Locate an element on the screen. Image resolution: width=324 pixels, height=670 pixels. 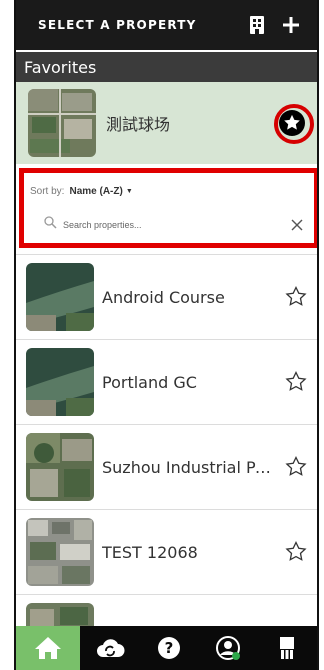
sort-control: Sort by: Name (A-Z) ▼ is located at coordinates (81, 191).